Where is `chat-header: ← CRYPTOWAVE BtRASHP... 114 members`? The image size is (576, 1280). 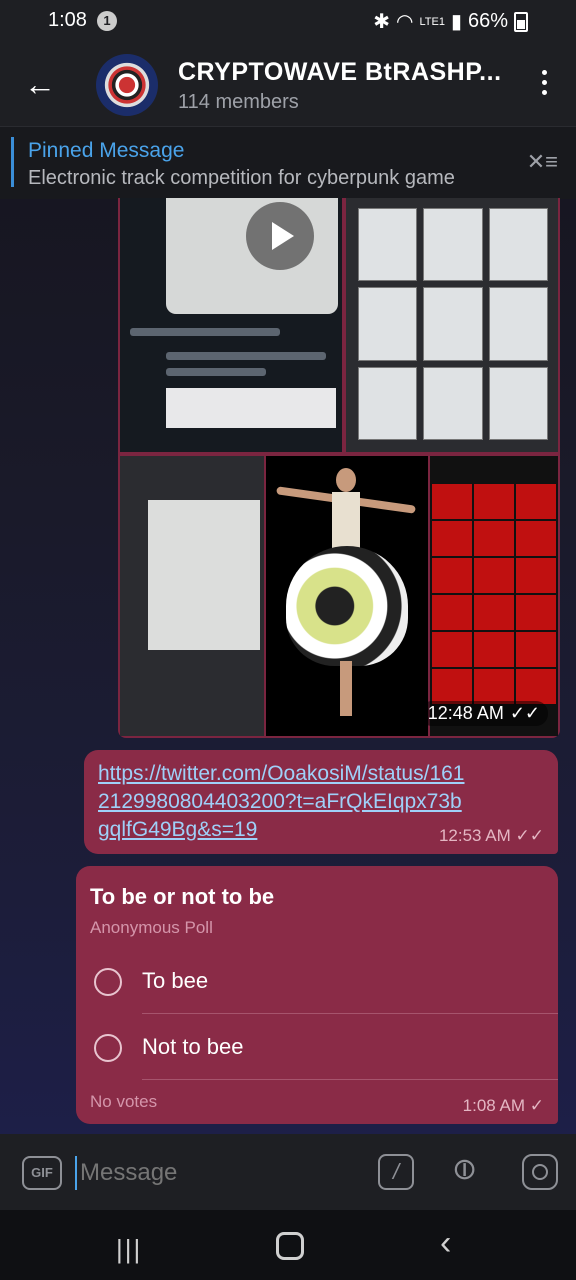
chat-header: ← CRYPTOWAVE BtRASHP... 114 members is located at coordinates (288, 85).